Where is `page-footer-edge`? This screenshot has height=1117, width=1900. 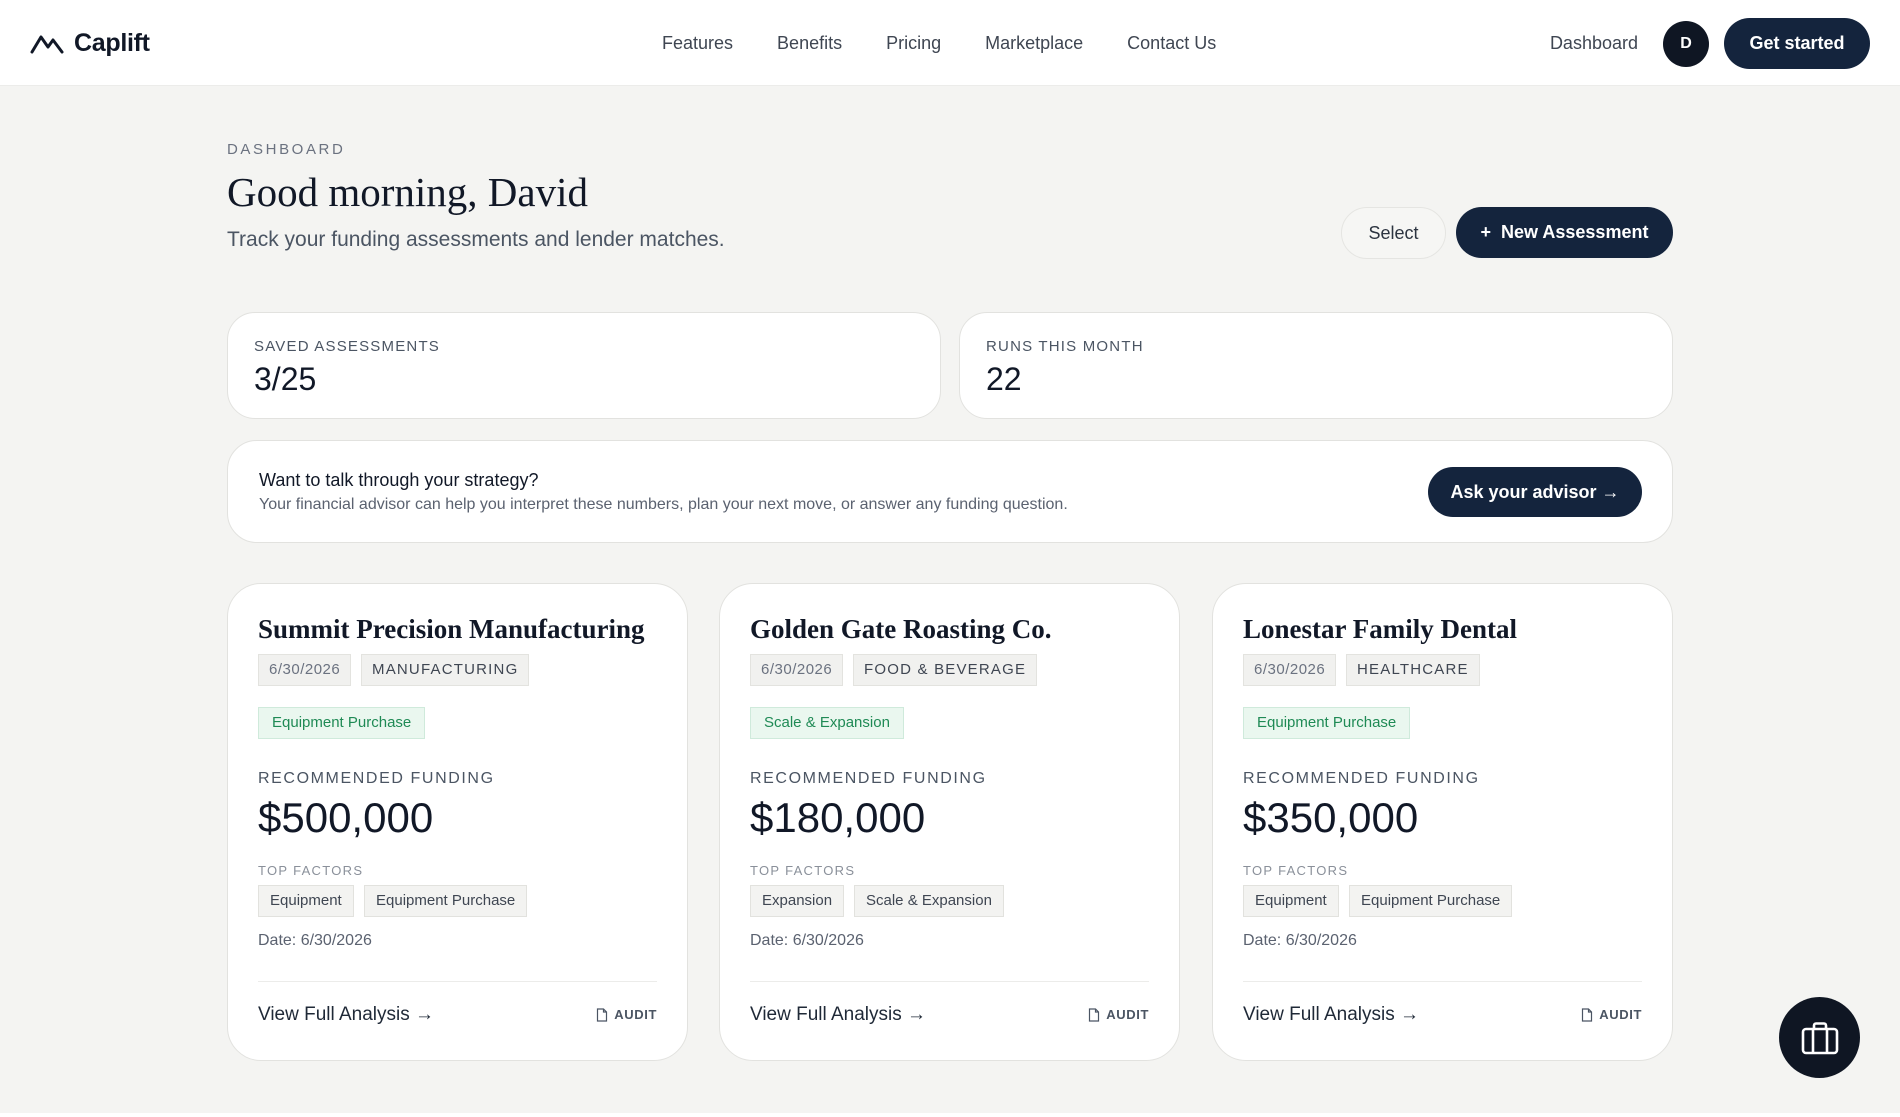 page-footer-edge is located at coordinates (950, 1115).